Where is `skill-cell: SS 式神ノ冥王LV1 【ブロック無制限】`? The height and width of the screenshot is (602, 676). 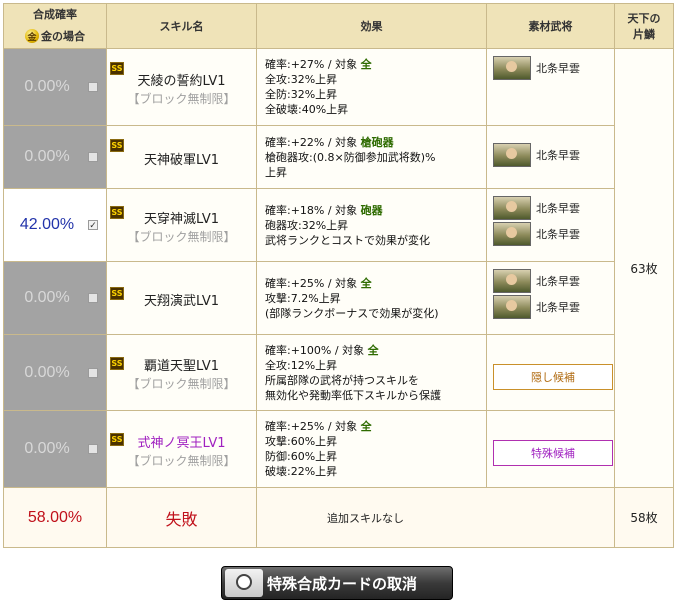 skill-cell: SS 式神ノ冥王LV1 【ブロック無制限】 is located at coordinates (181, 449).